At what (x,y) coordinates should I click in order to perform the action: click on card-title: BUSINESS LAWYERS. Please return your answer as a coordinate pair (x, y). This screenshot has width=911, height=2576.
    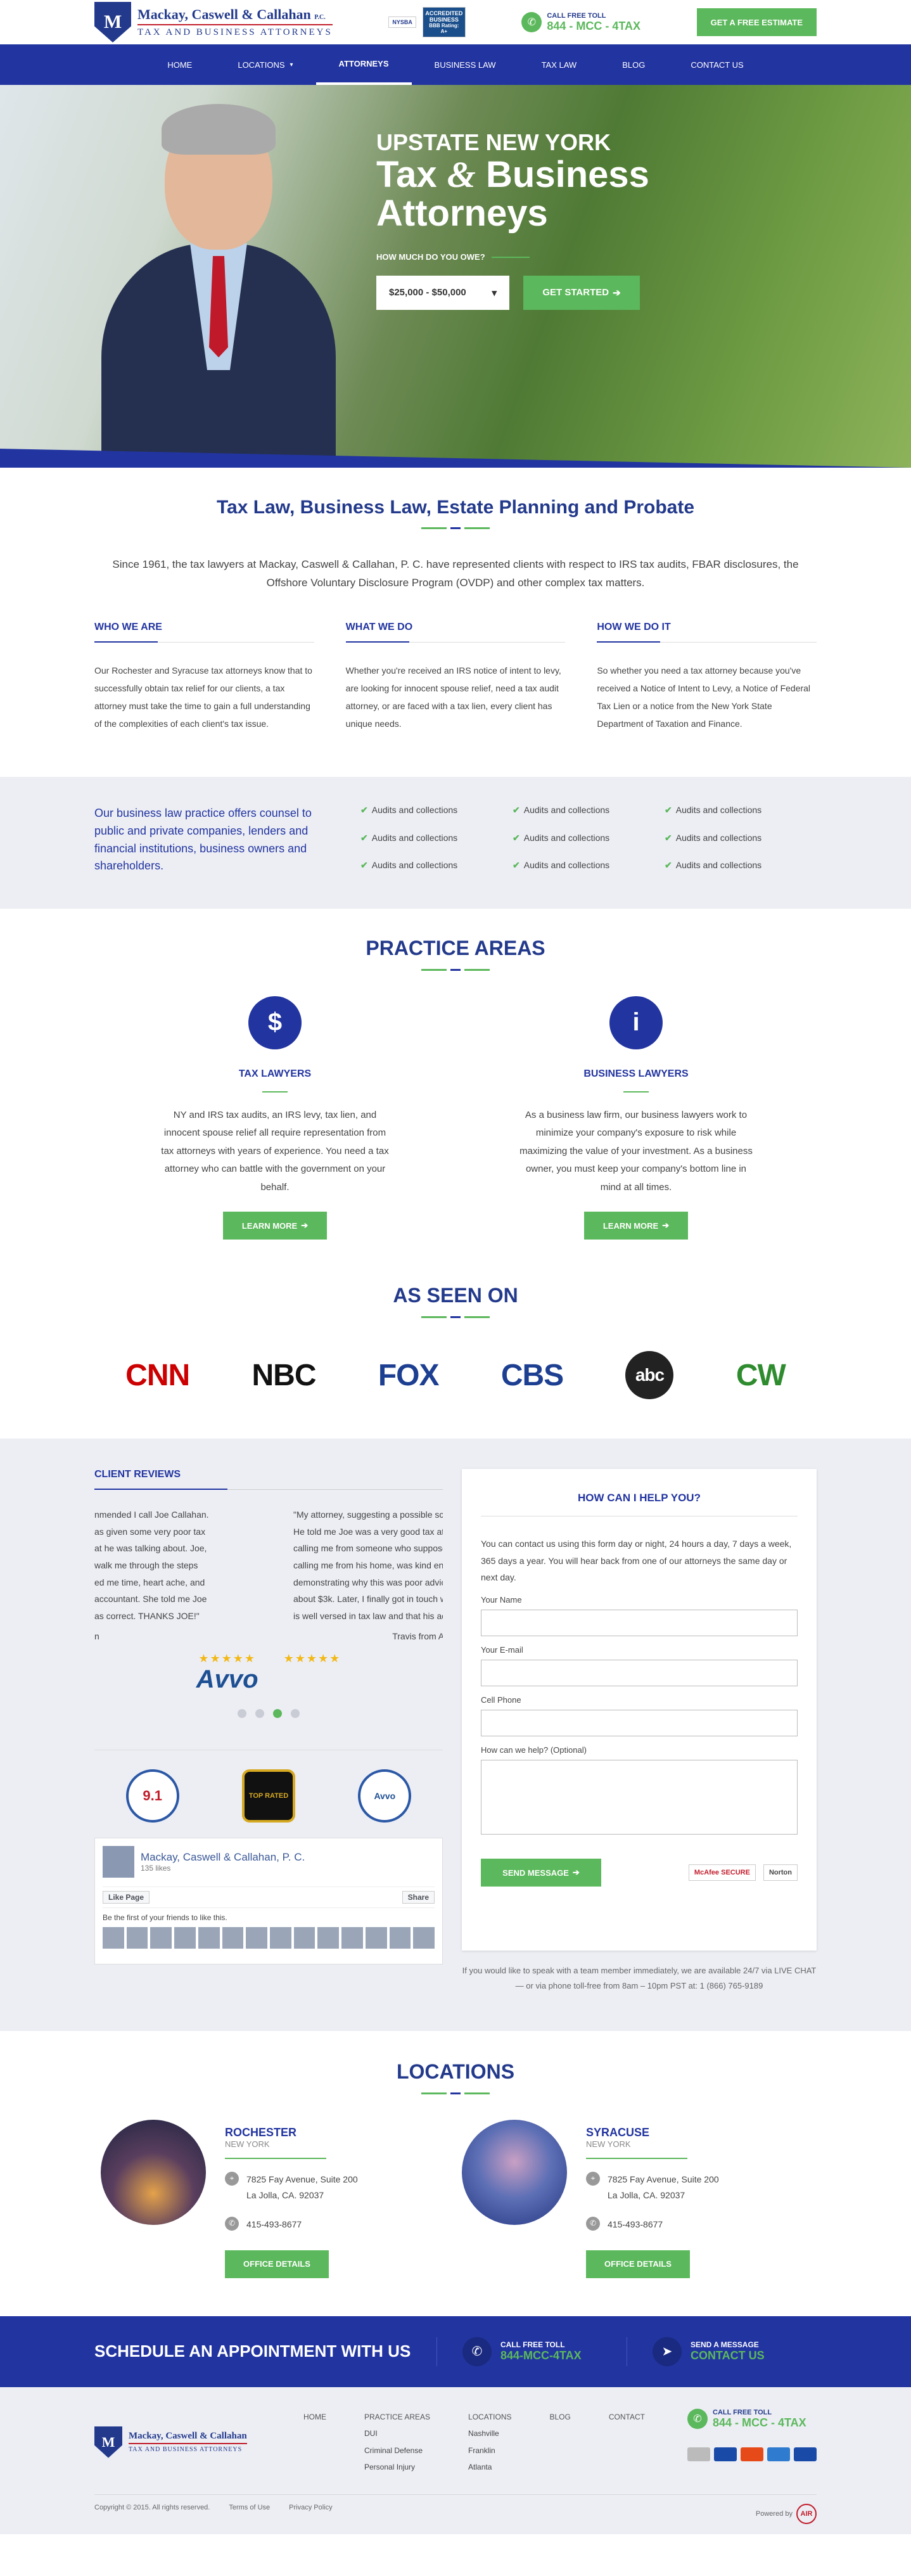
    Looking at the image, I should click on (637, 1080).